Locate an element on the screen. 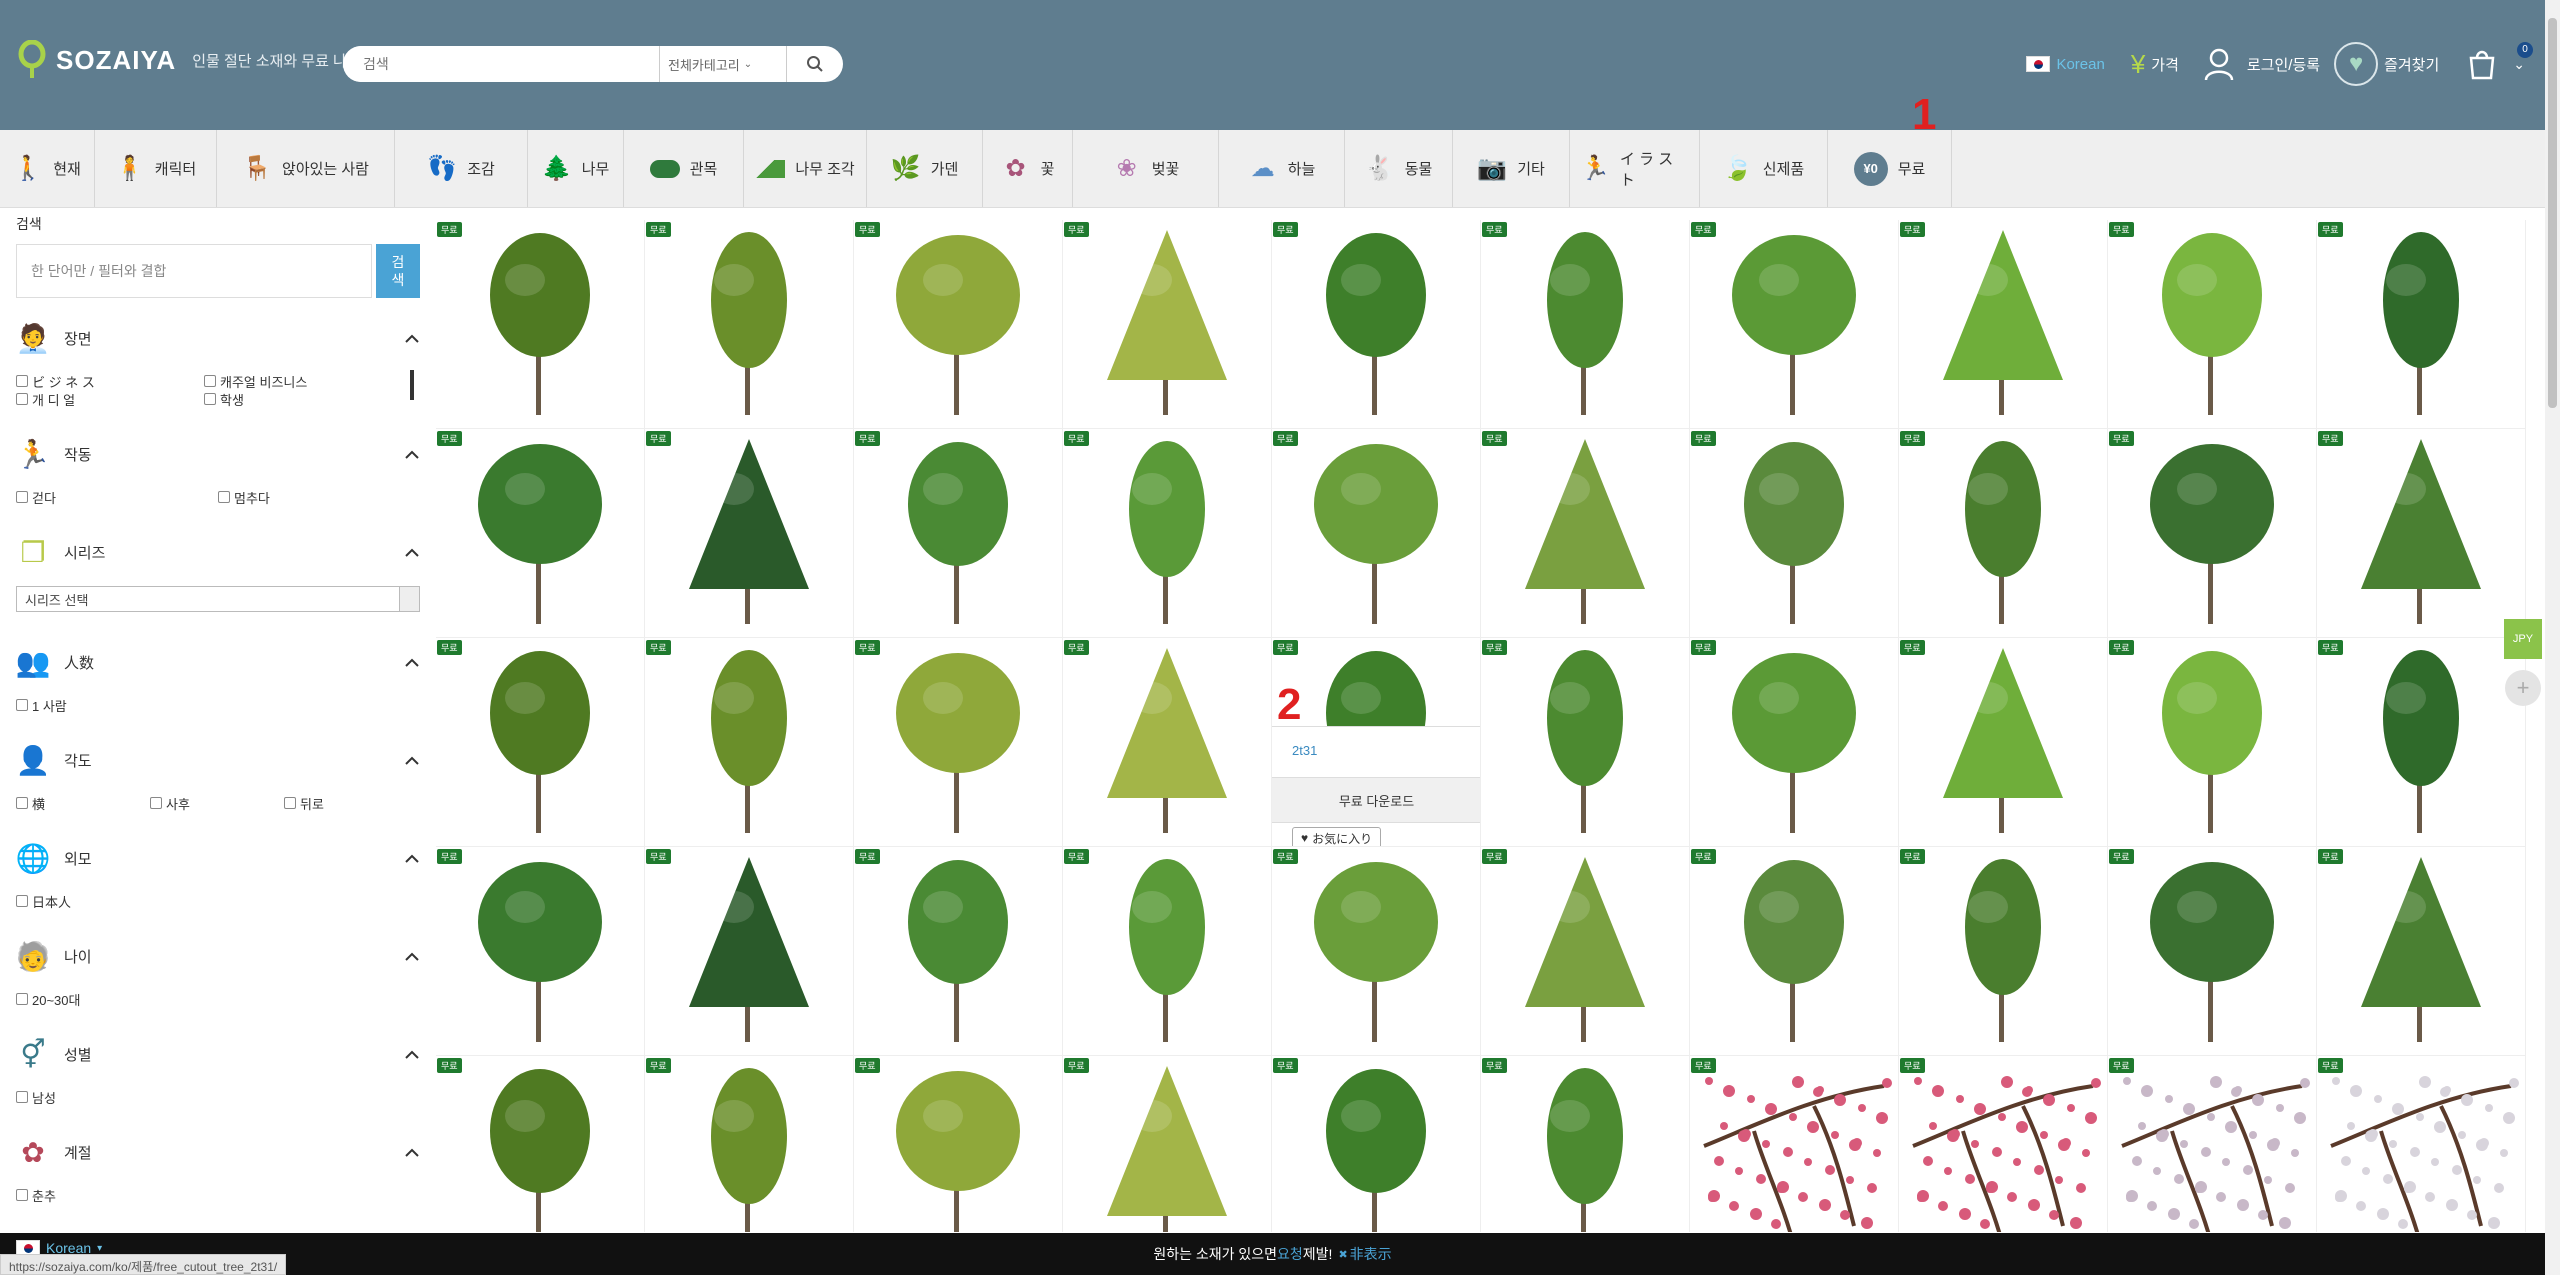 This screenshot has width=2560, height=1275. filter-section-header: 👤 각도 is located at coordinates (218, 760).